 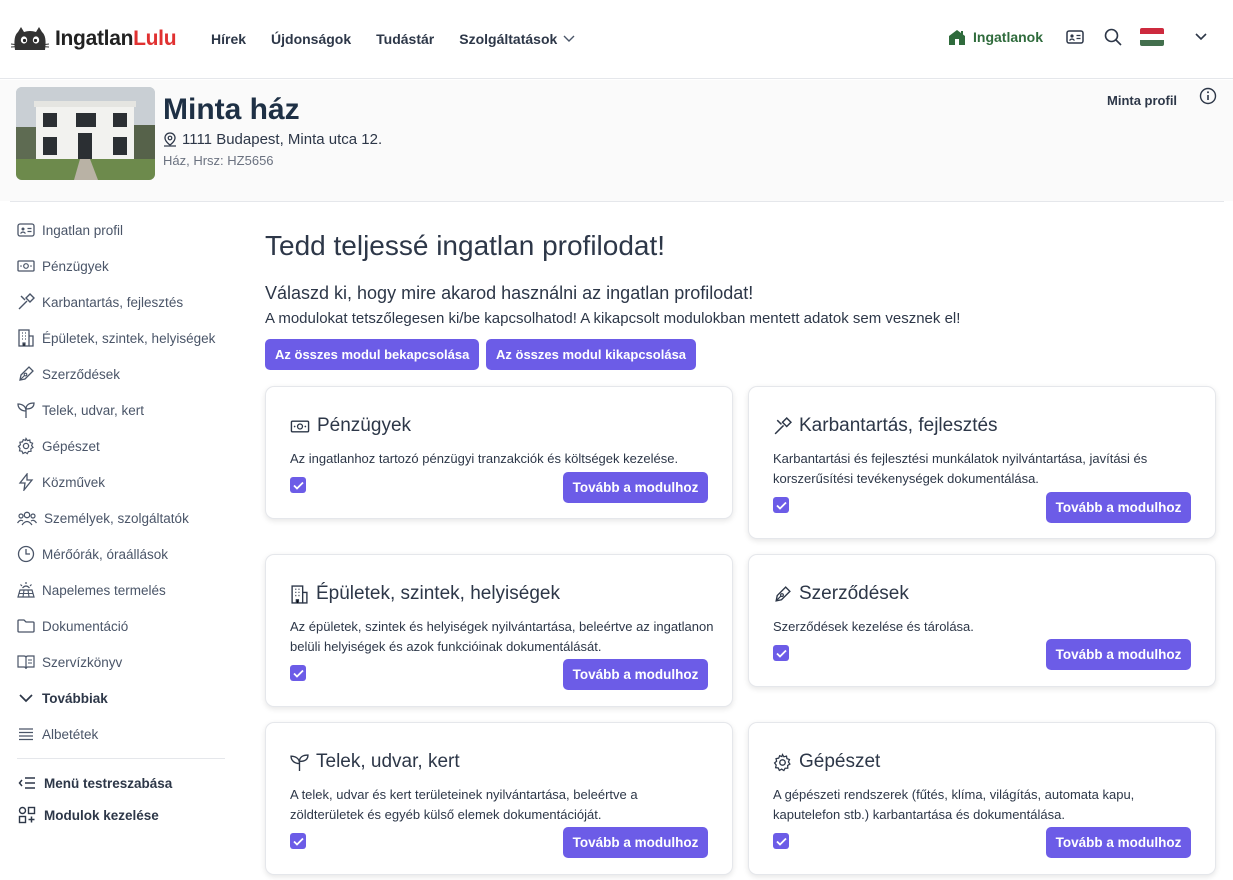 What do you see at coordinates (120, 230) in the screenshot?
I see `sidebar-item-ingatlan-profil: Ingatlan profil` at bounding box center [120, 230].